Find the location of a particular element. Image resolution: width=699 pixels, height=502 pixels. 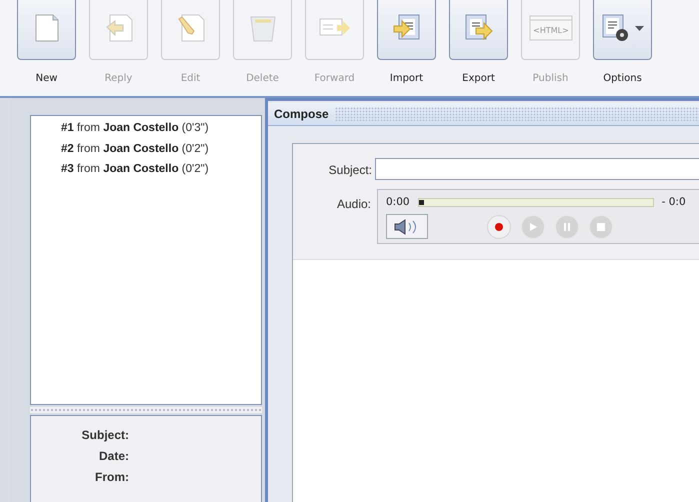

document-gear-icon is located at coordinates (616, 28).